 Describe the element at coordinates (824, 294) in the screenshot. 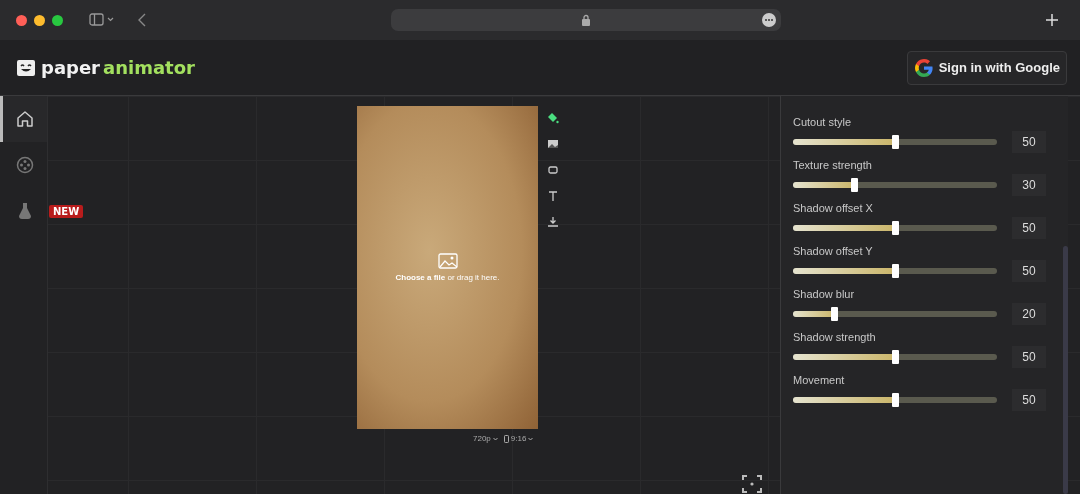

I see `slider-label: Shadow blur` at that location.